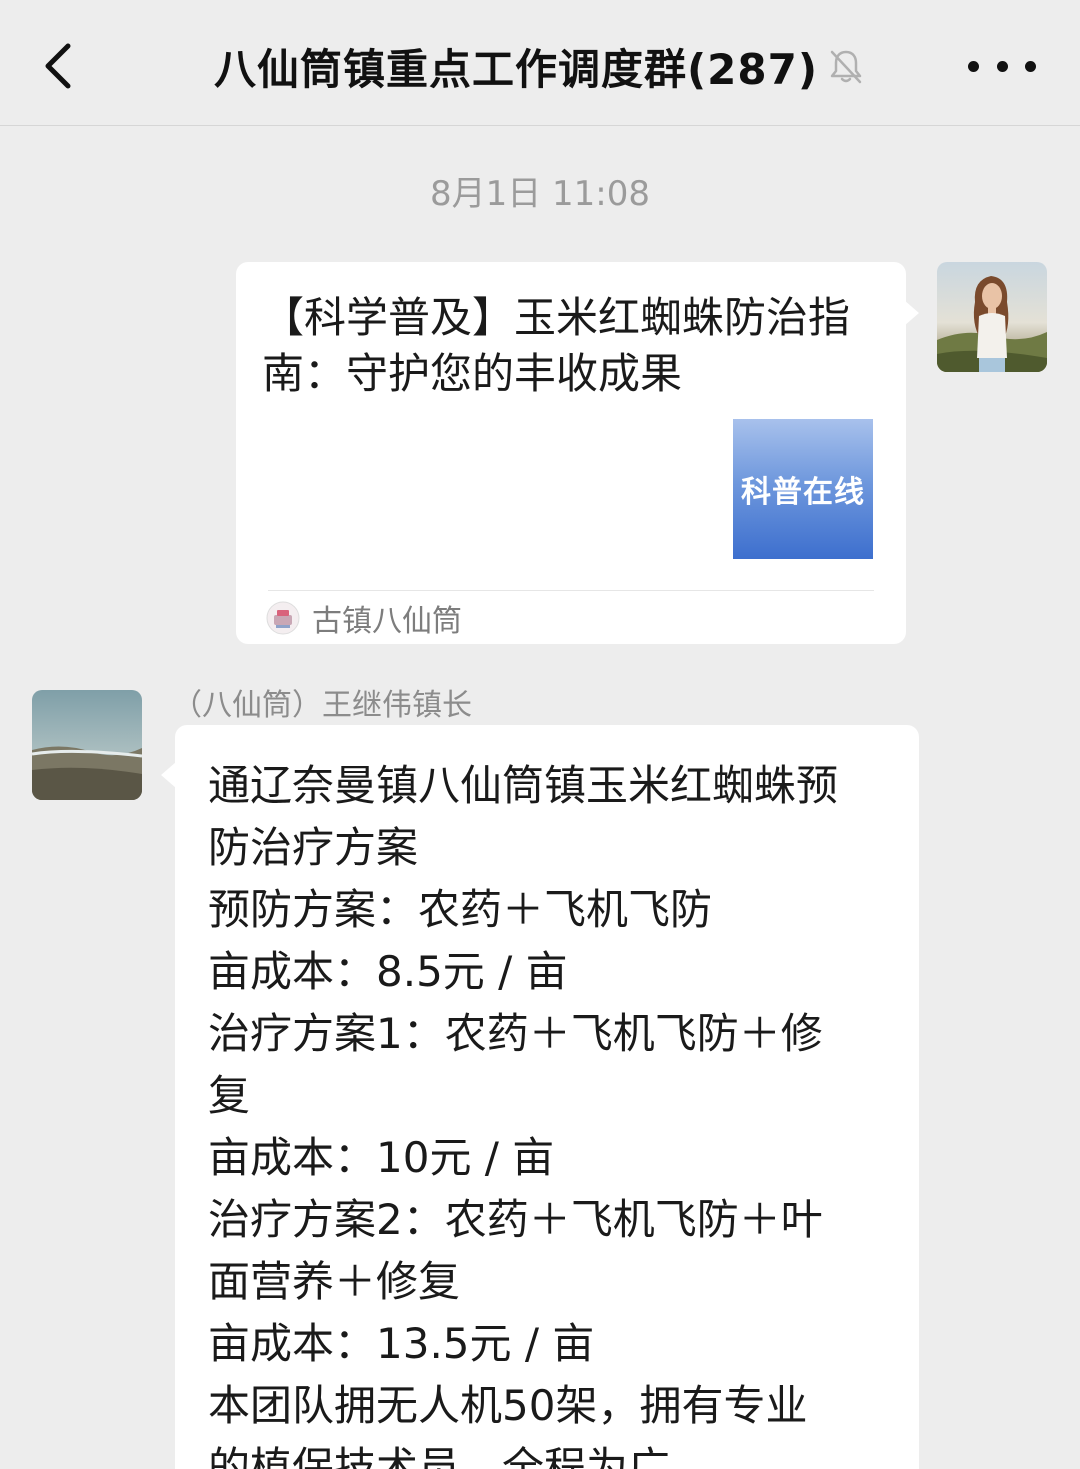 Image resolution: width=1080 pixels, height=1469 pixels. I want to click on article-thumbnail: 科普在线, so click(803, 489).